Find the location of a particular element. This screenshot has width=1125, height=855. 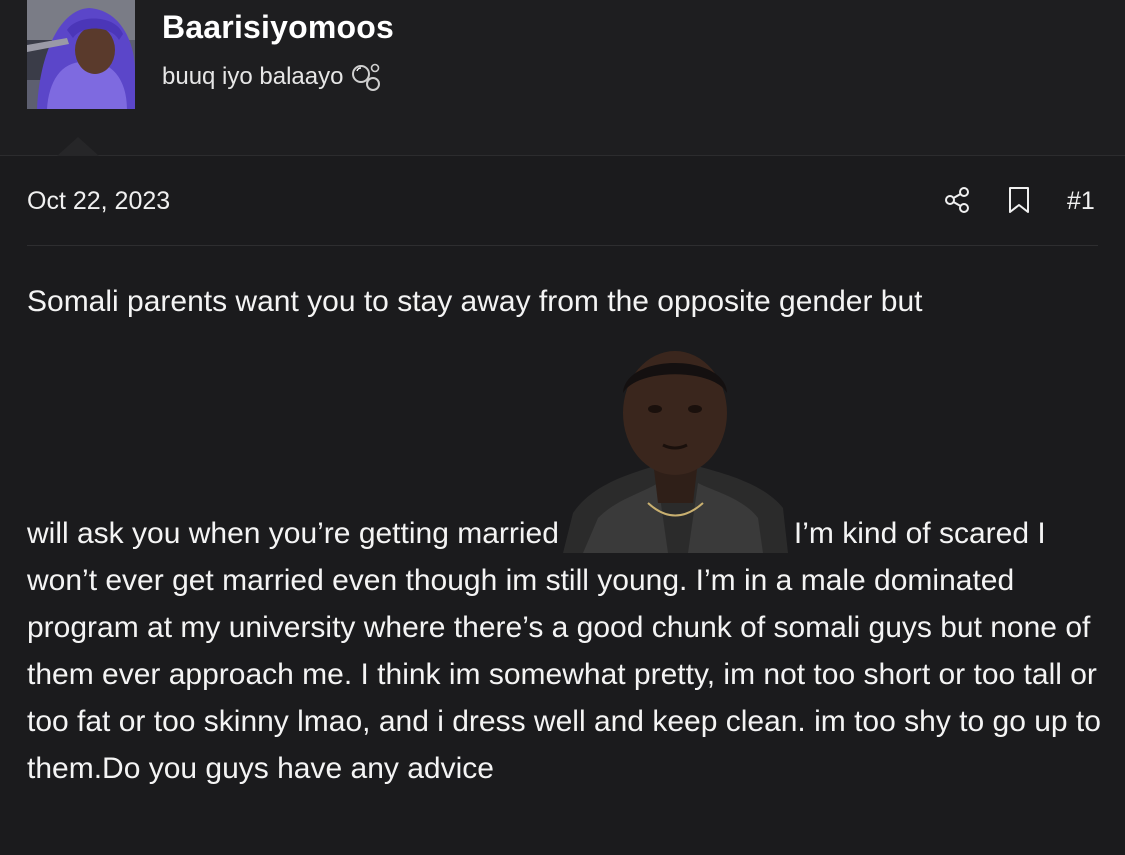

avatar is located at coordinates (81, 54).